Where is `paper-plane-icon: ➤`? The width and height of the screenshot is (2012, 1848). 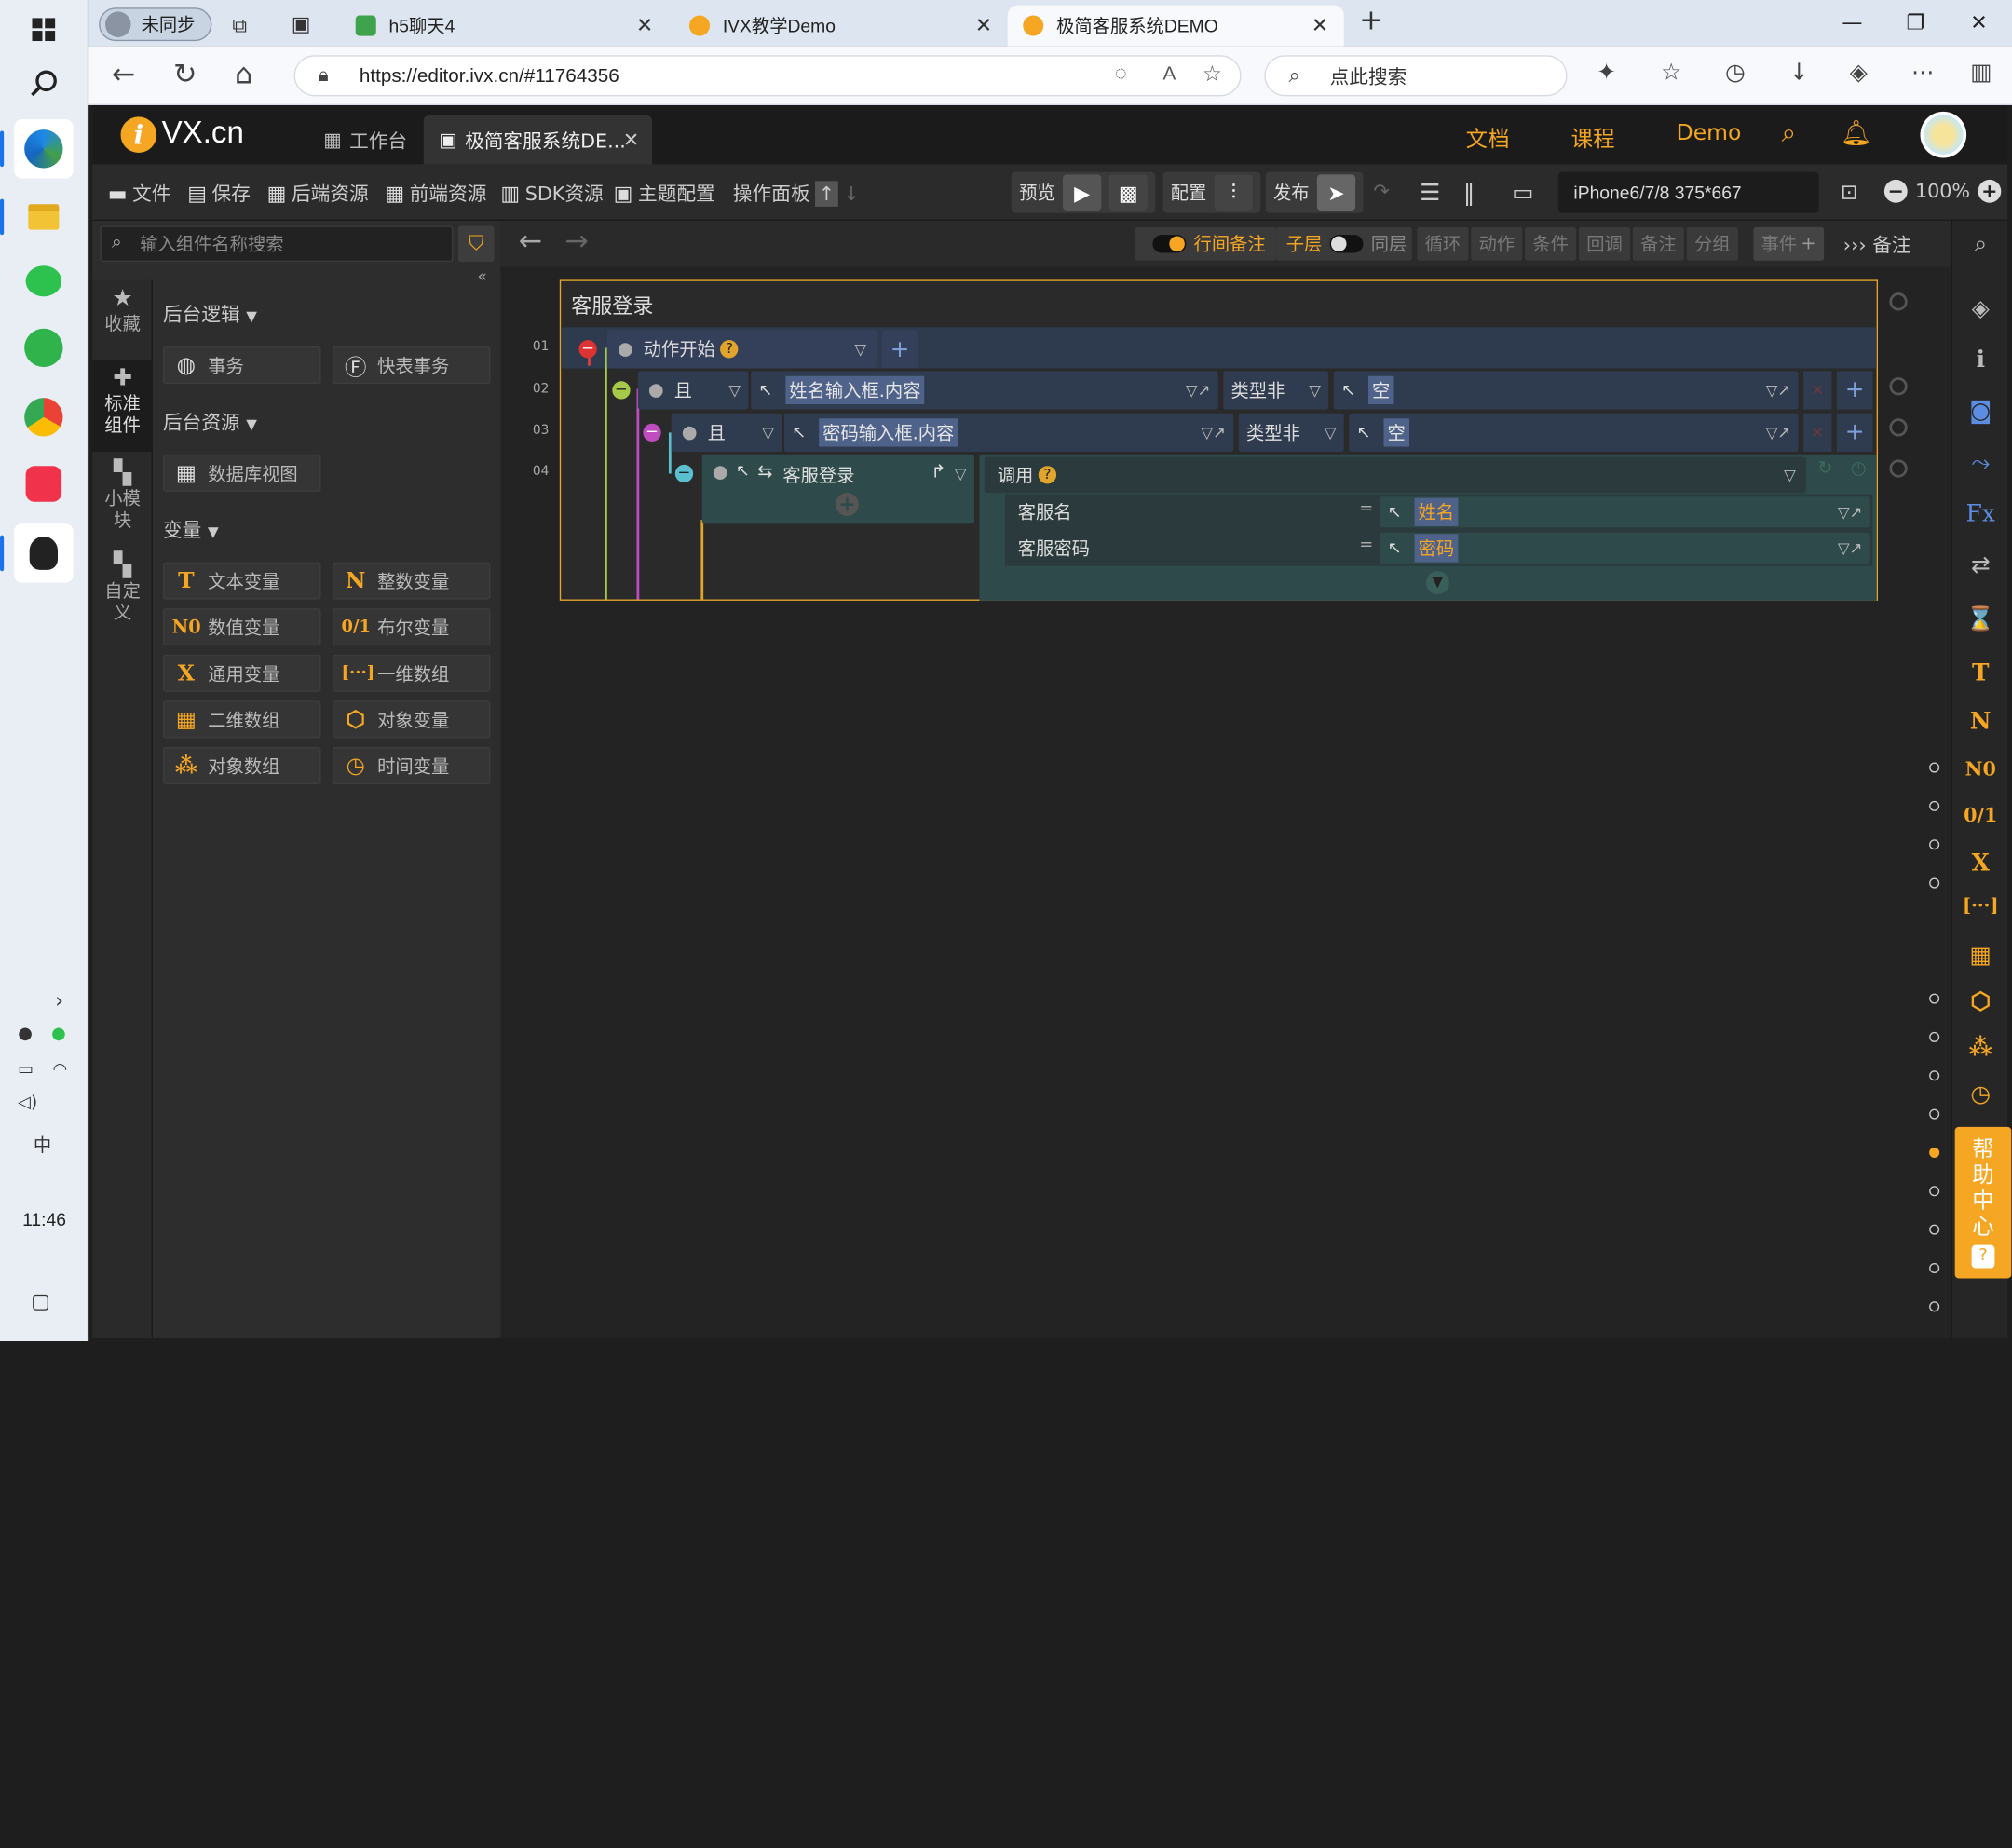 paper-plane-icon: ➤ is located at coordinates (1336, 192).